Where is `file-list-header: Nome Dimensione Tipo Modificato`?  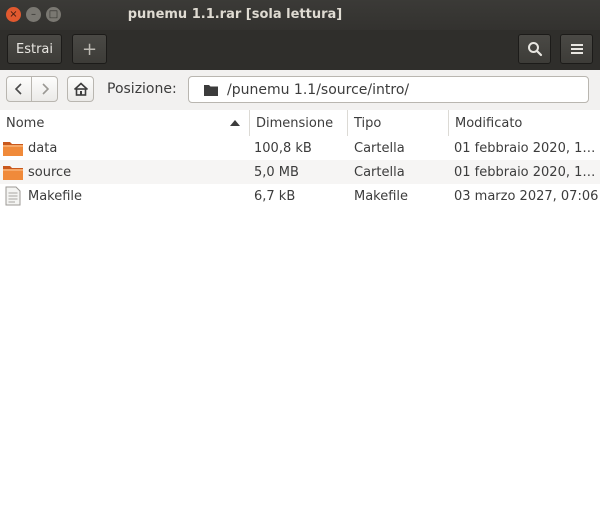
file-list-header: Nome Dimensione Tipo Modificato is located at coordinates (300, 123).